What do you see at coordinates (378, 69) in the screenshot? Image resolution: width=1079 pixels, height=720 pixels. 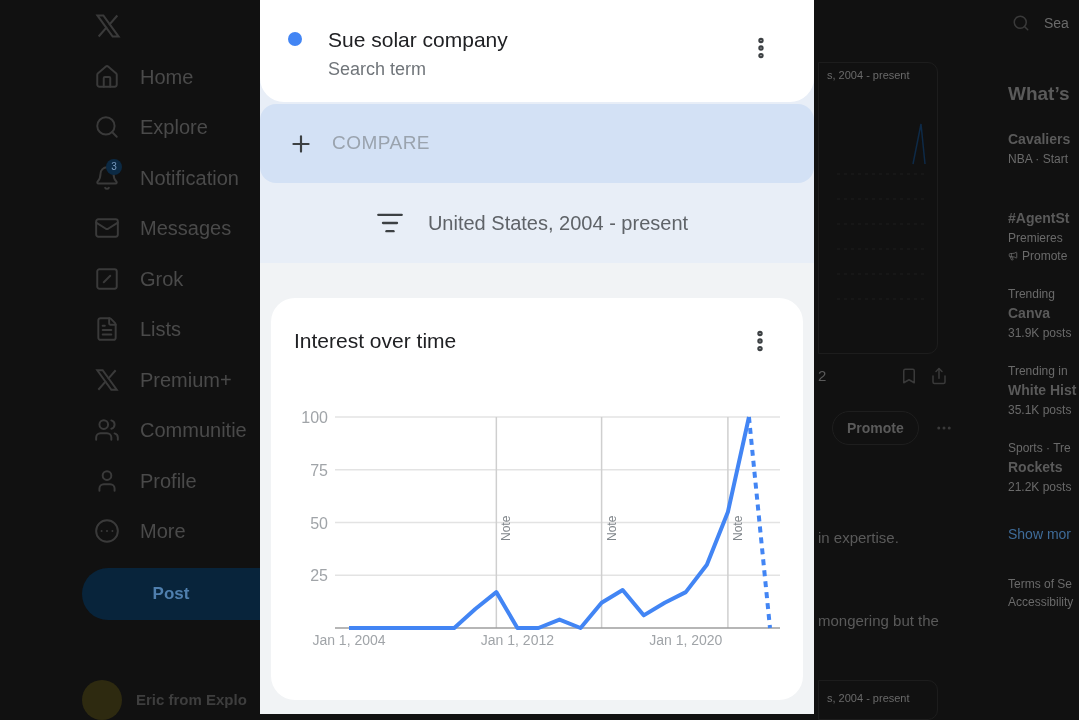 I see `search-term-type: Search term` at bounding box center [378, 69].